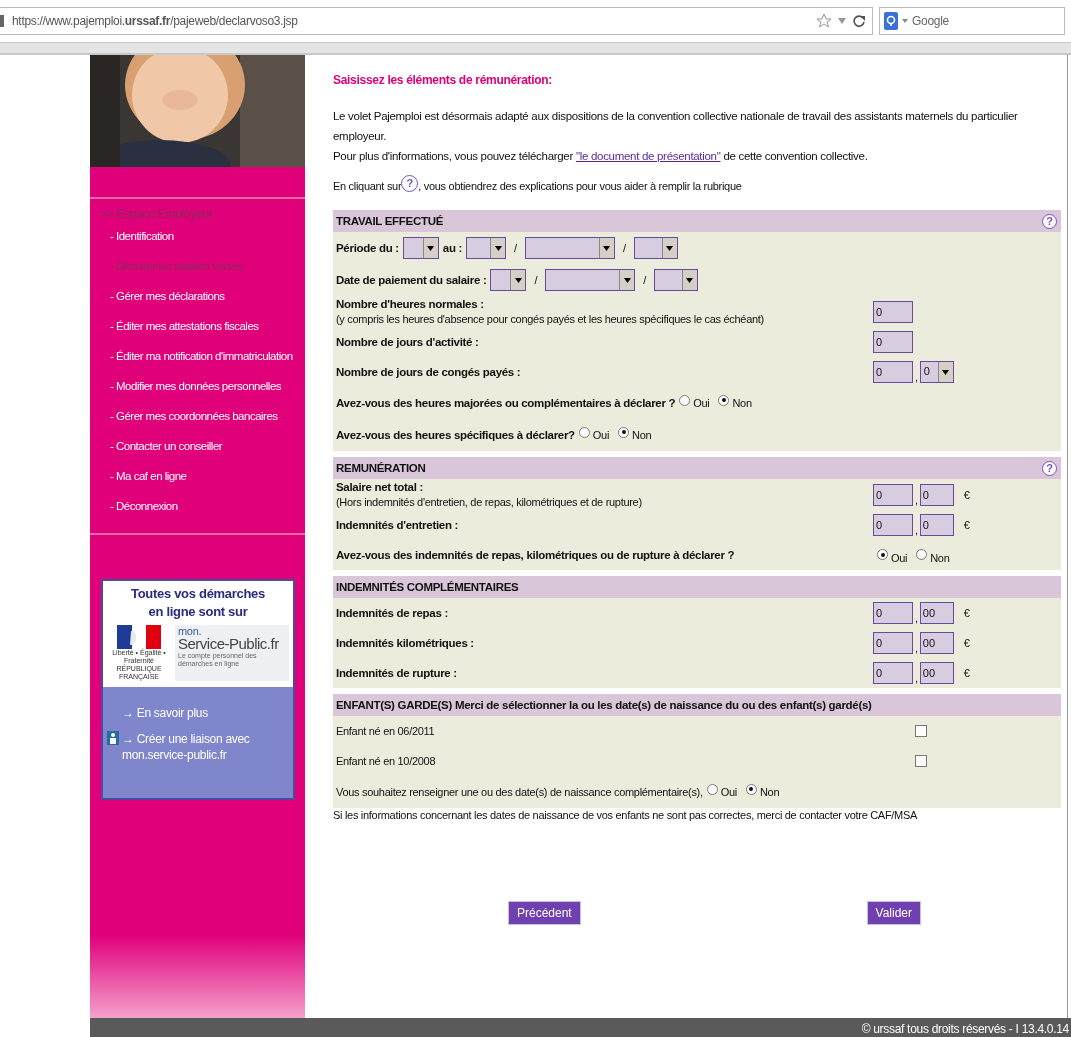  I want to click on dropdown: 0, so click(936, 372).